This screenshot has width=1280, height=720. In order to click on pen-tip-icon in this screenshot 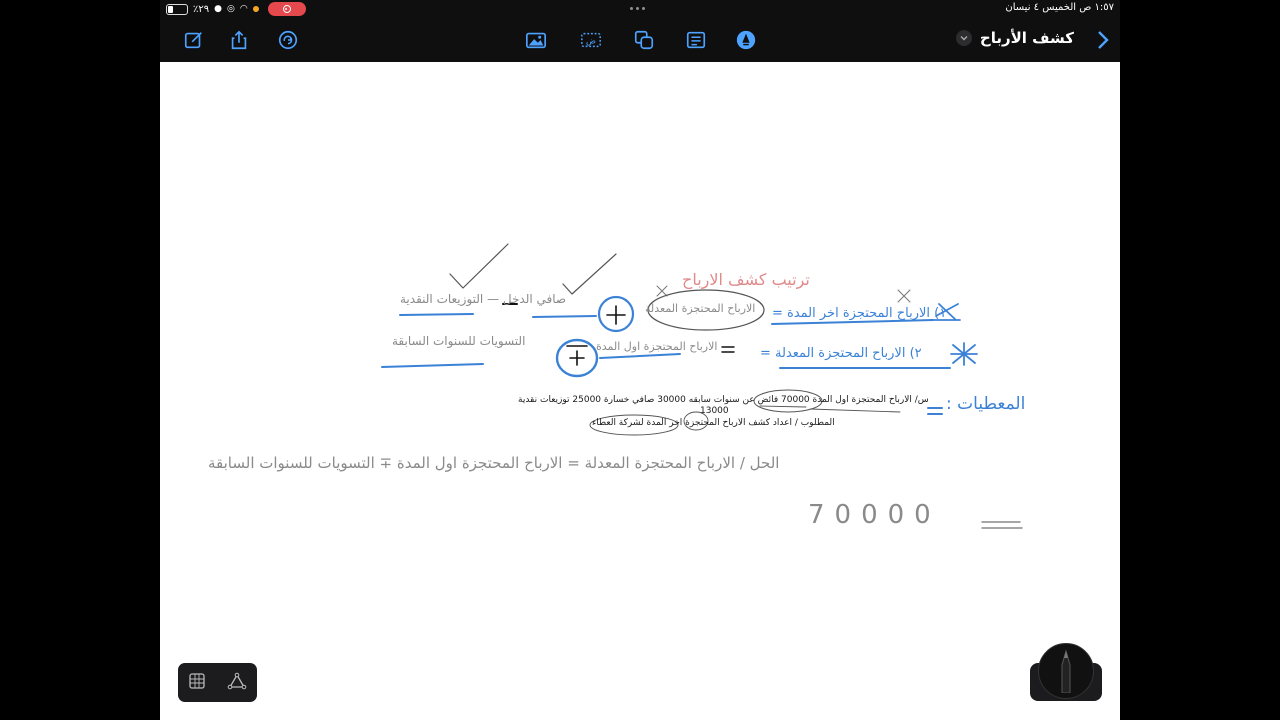, I will do `click(746, 40)`.